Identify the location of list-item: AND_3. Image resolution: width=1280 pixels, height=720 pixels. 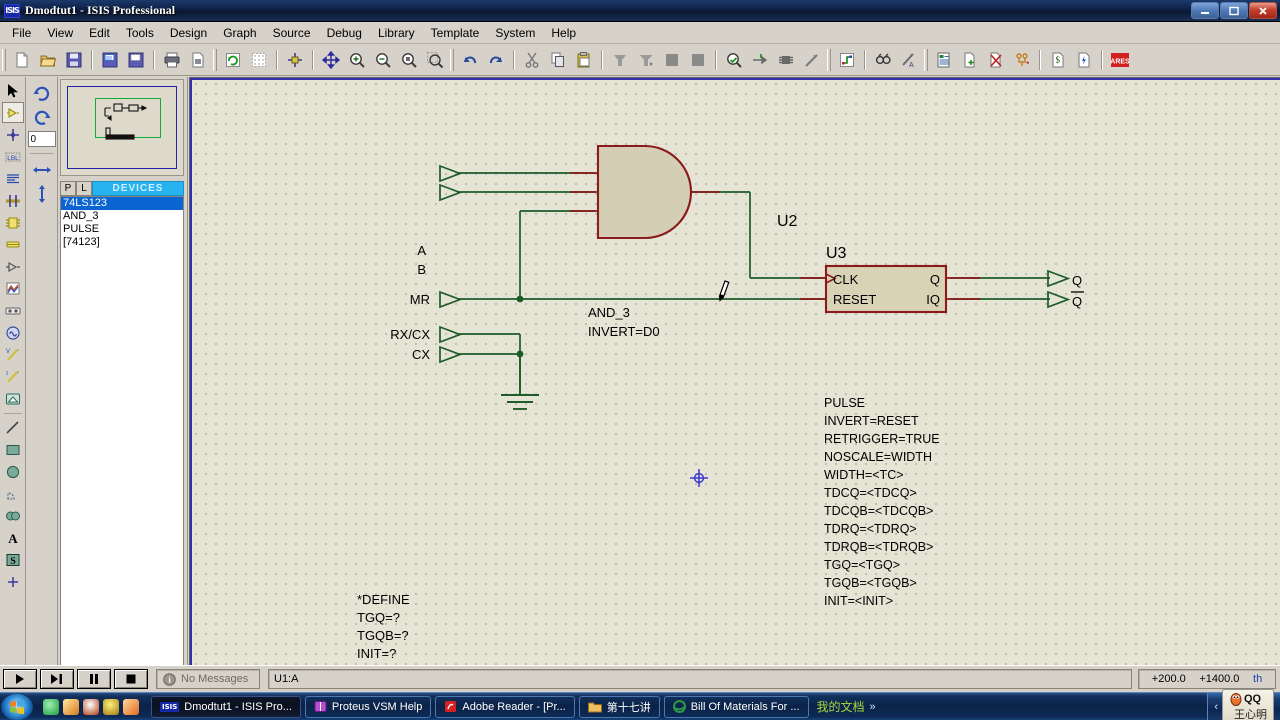
(122, 216).